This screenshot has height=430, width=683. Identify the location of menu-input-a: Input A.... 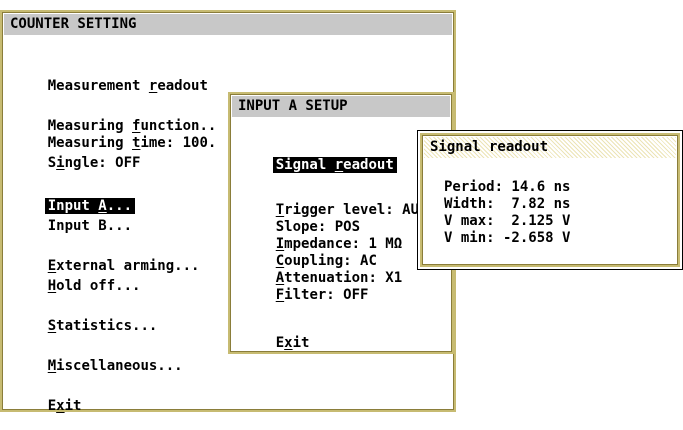
(75, 198).